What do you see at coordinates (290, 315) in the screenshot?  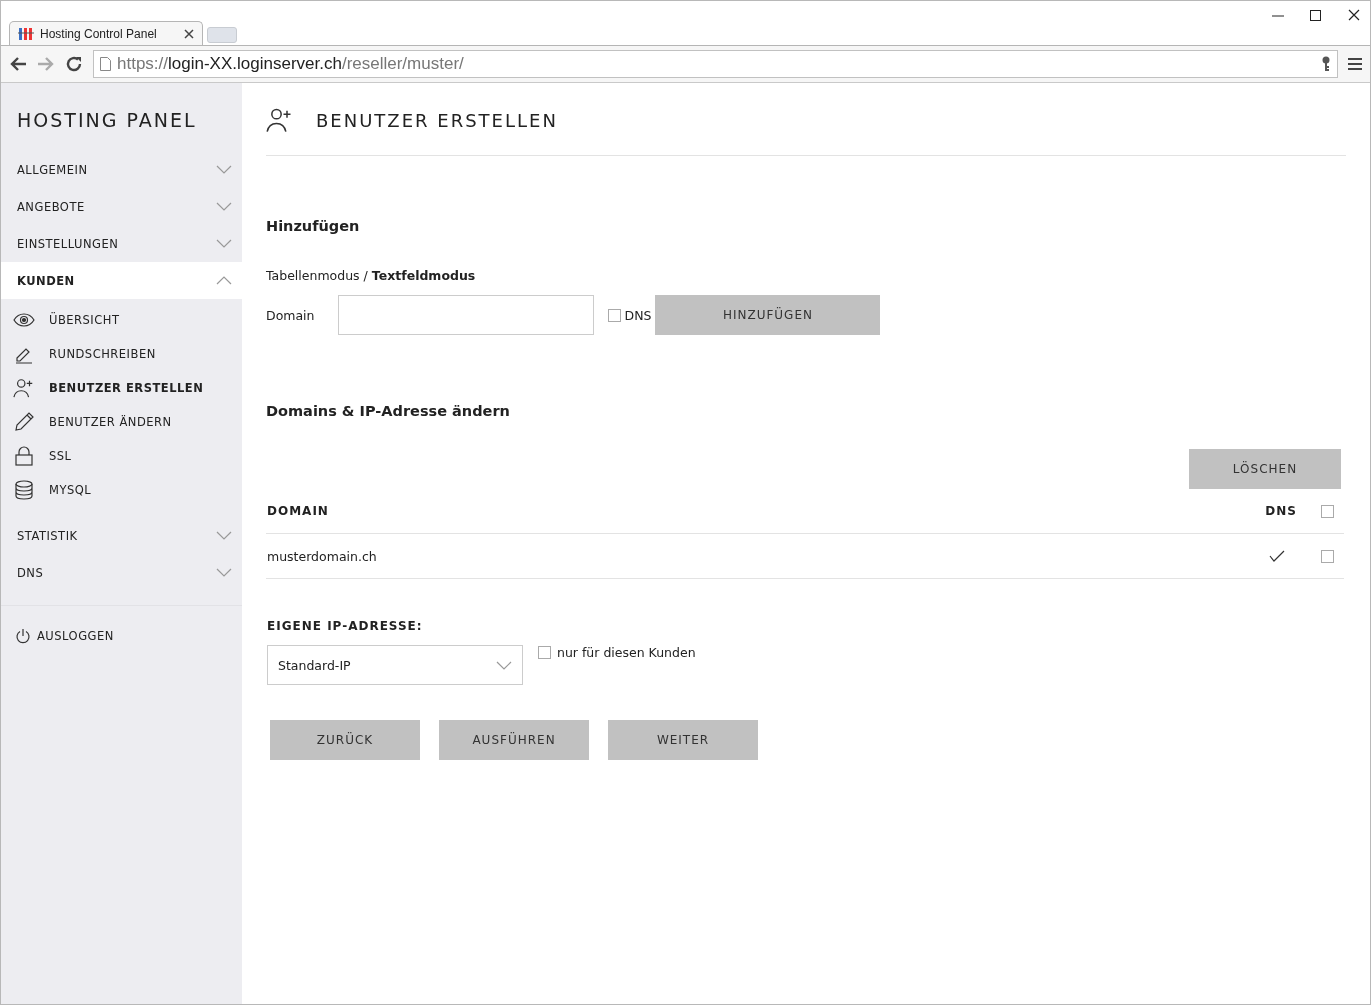 I see `field-label: Domain` at bounding box center [290, 315].